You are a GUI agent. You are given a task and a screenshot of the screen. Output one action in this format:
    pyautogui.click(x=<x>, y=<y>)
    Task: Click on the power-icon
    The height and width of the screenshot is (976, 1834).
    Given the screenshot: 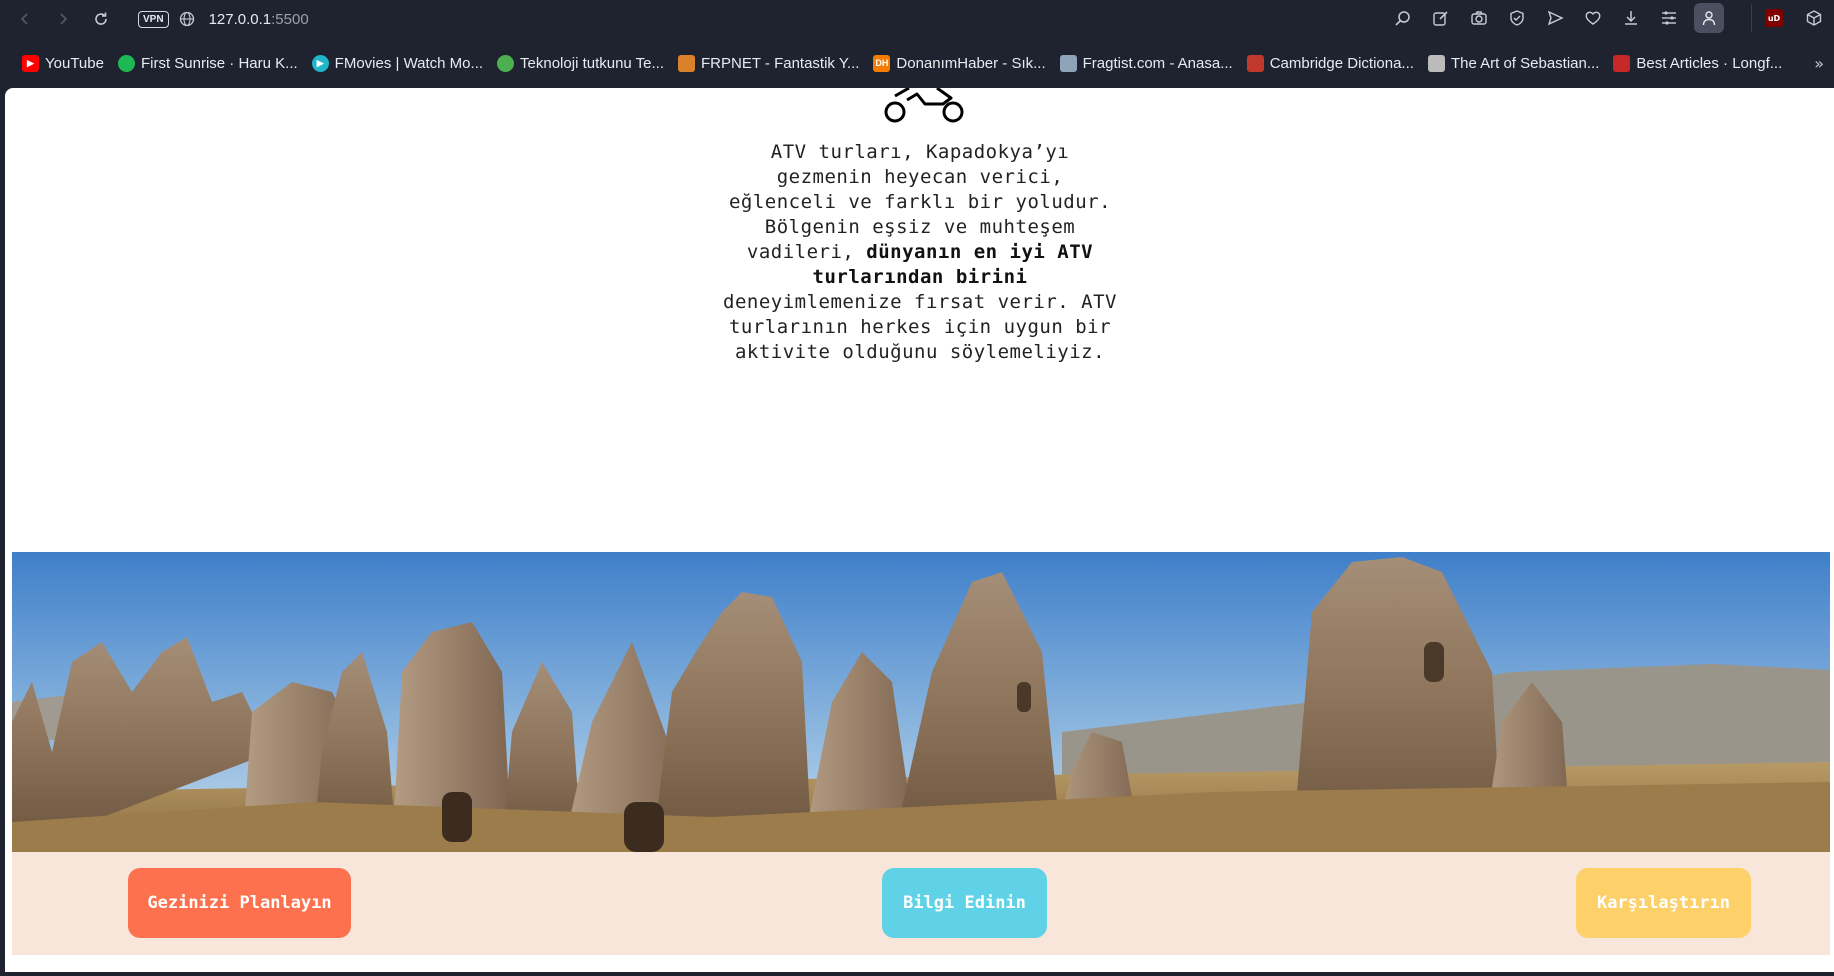 What is the action you would take?
    pyautogui.click(x=506, y=63)
    